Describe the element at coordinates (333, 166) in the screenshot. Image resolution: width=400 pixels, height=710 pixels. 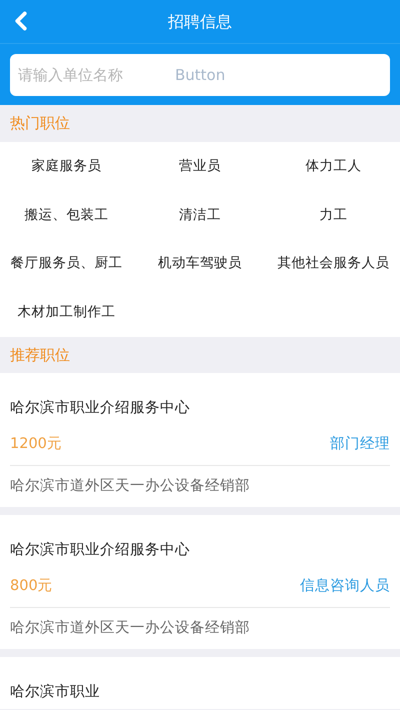
I see `job-tag: 体力工人` at that location.